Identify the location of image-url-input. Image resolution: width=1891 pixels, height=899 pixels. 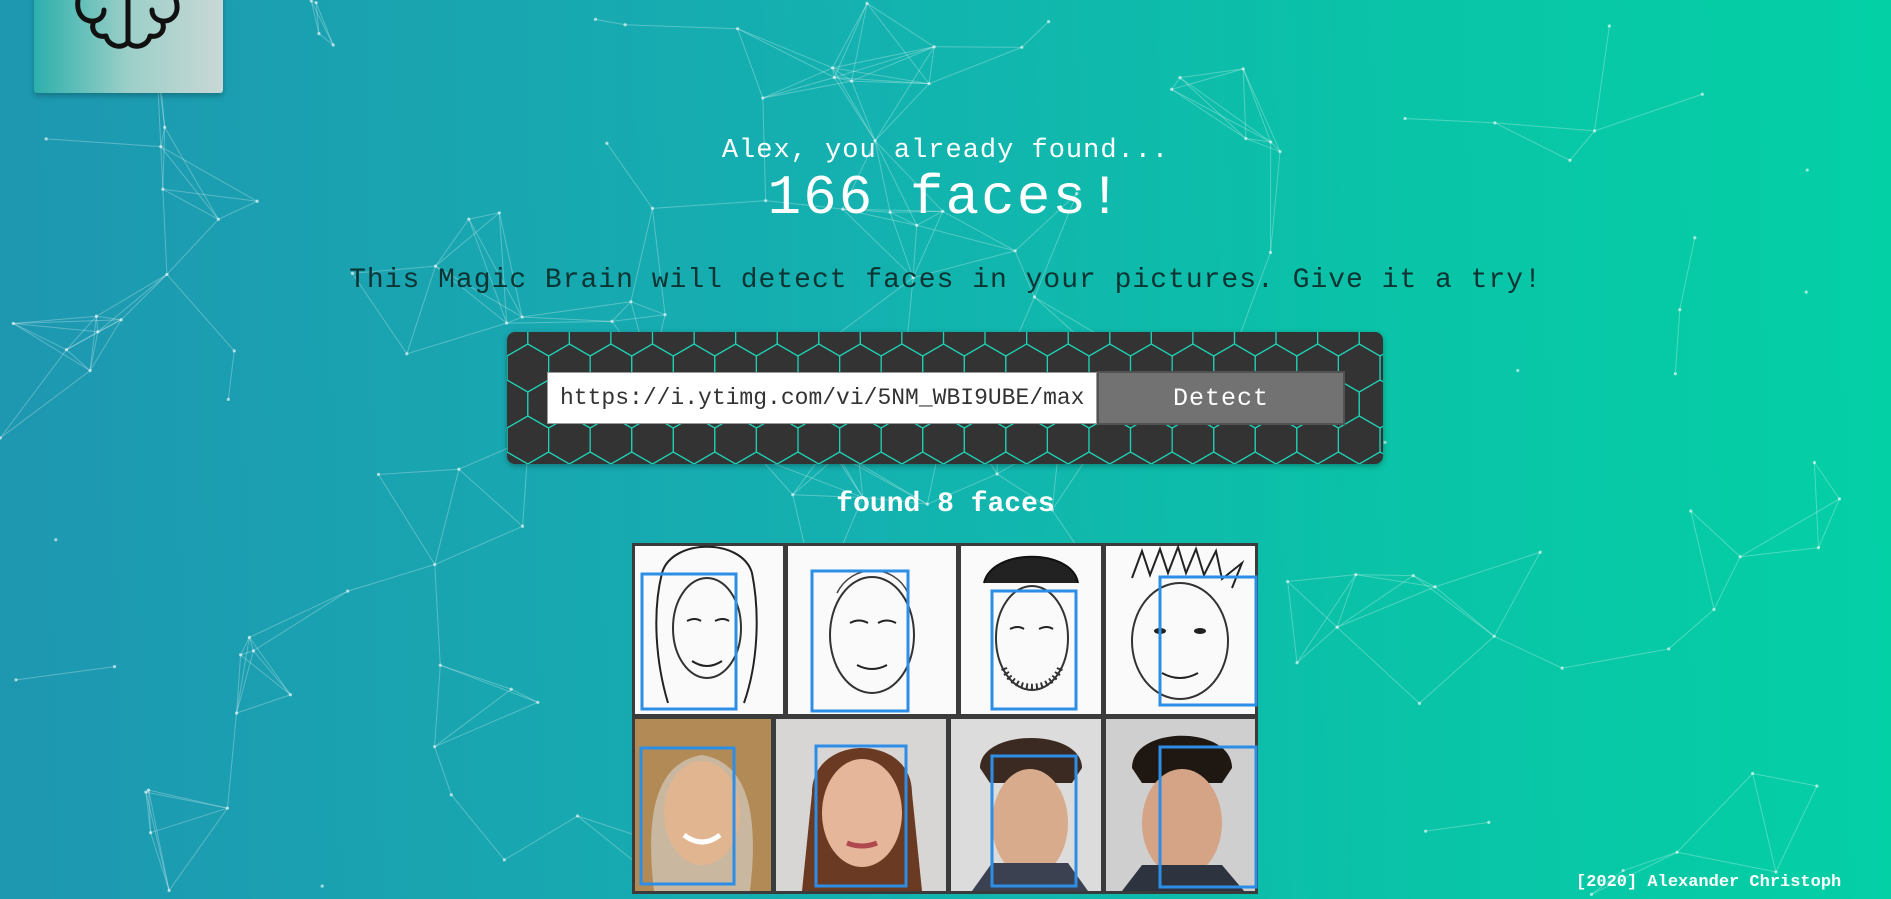
(822, 398).